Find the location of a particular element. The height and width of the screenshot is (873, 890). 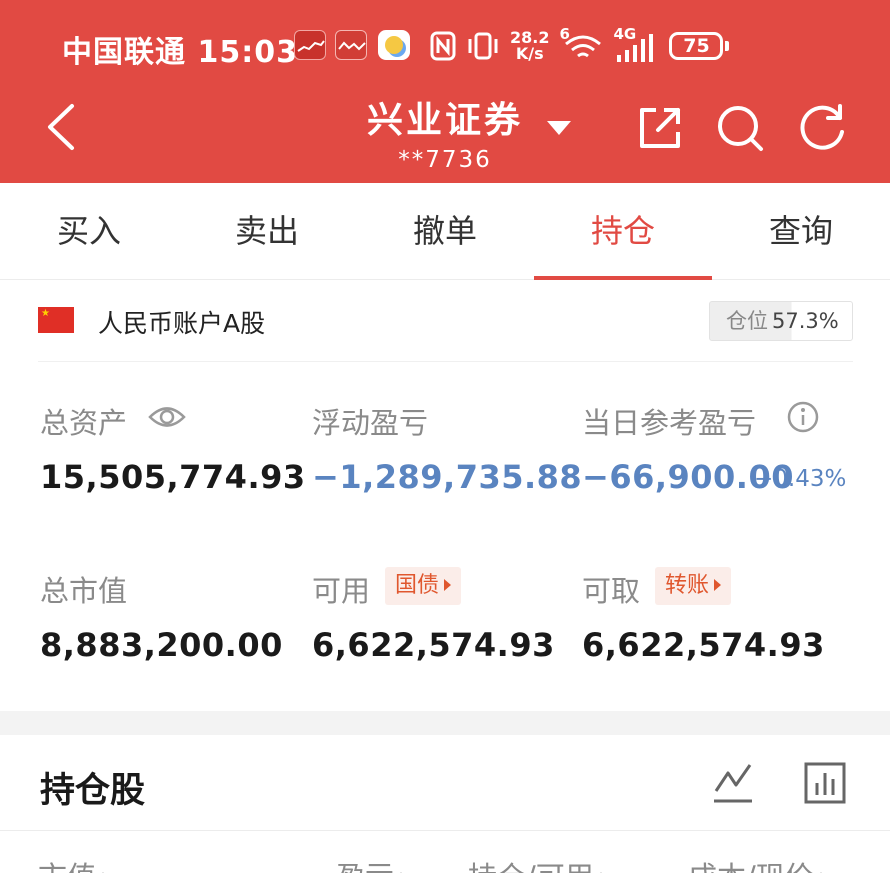

page-title: 兴业证券 is located at coordinates (444, 120).